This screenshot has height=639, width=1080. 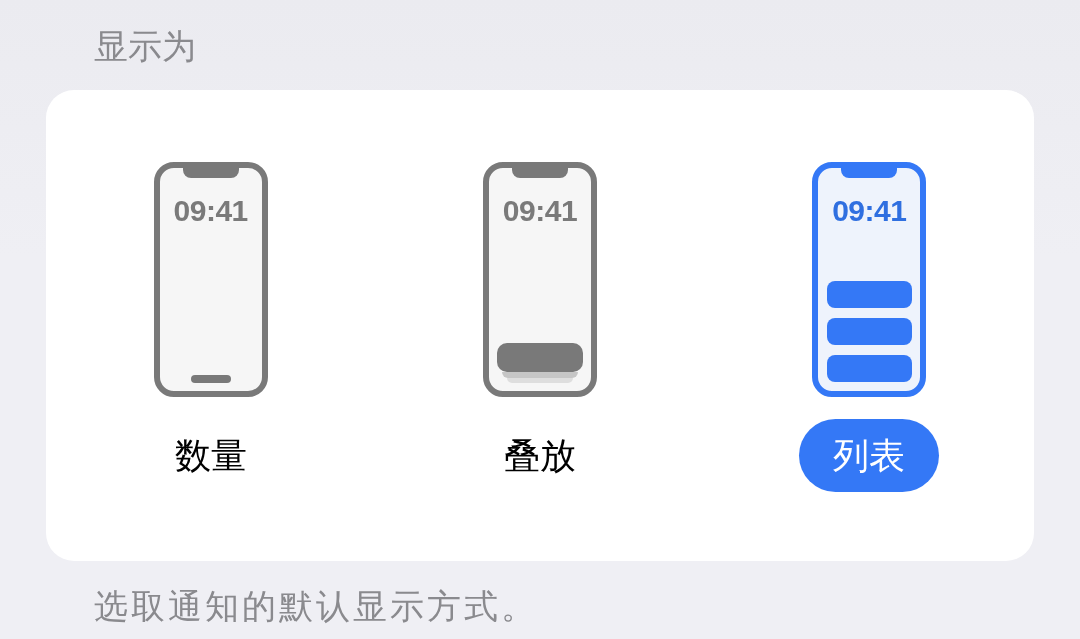 What do you see at coordinates (210, 379) in the screenshot?
I see `home-indicator-icon` at bounding box center [210, 379].